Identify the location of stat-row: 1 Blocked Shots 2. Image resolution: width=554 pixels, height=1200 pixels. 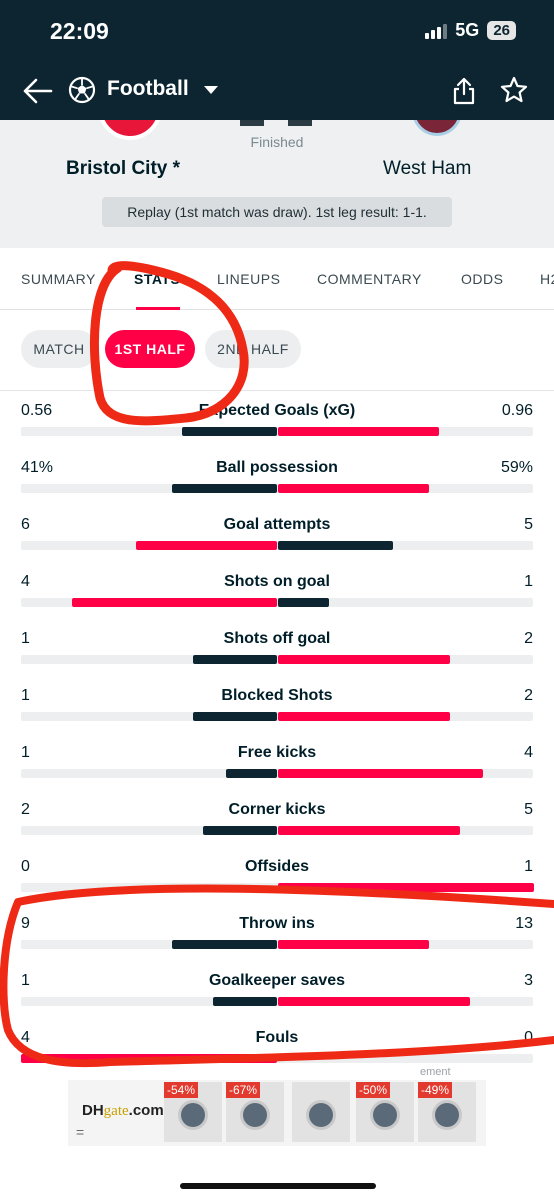
(277, 704).